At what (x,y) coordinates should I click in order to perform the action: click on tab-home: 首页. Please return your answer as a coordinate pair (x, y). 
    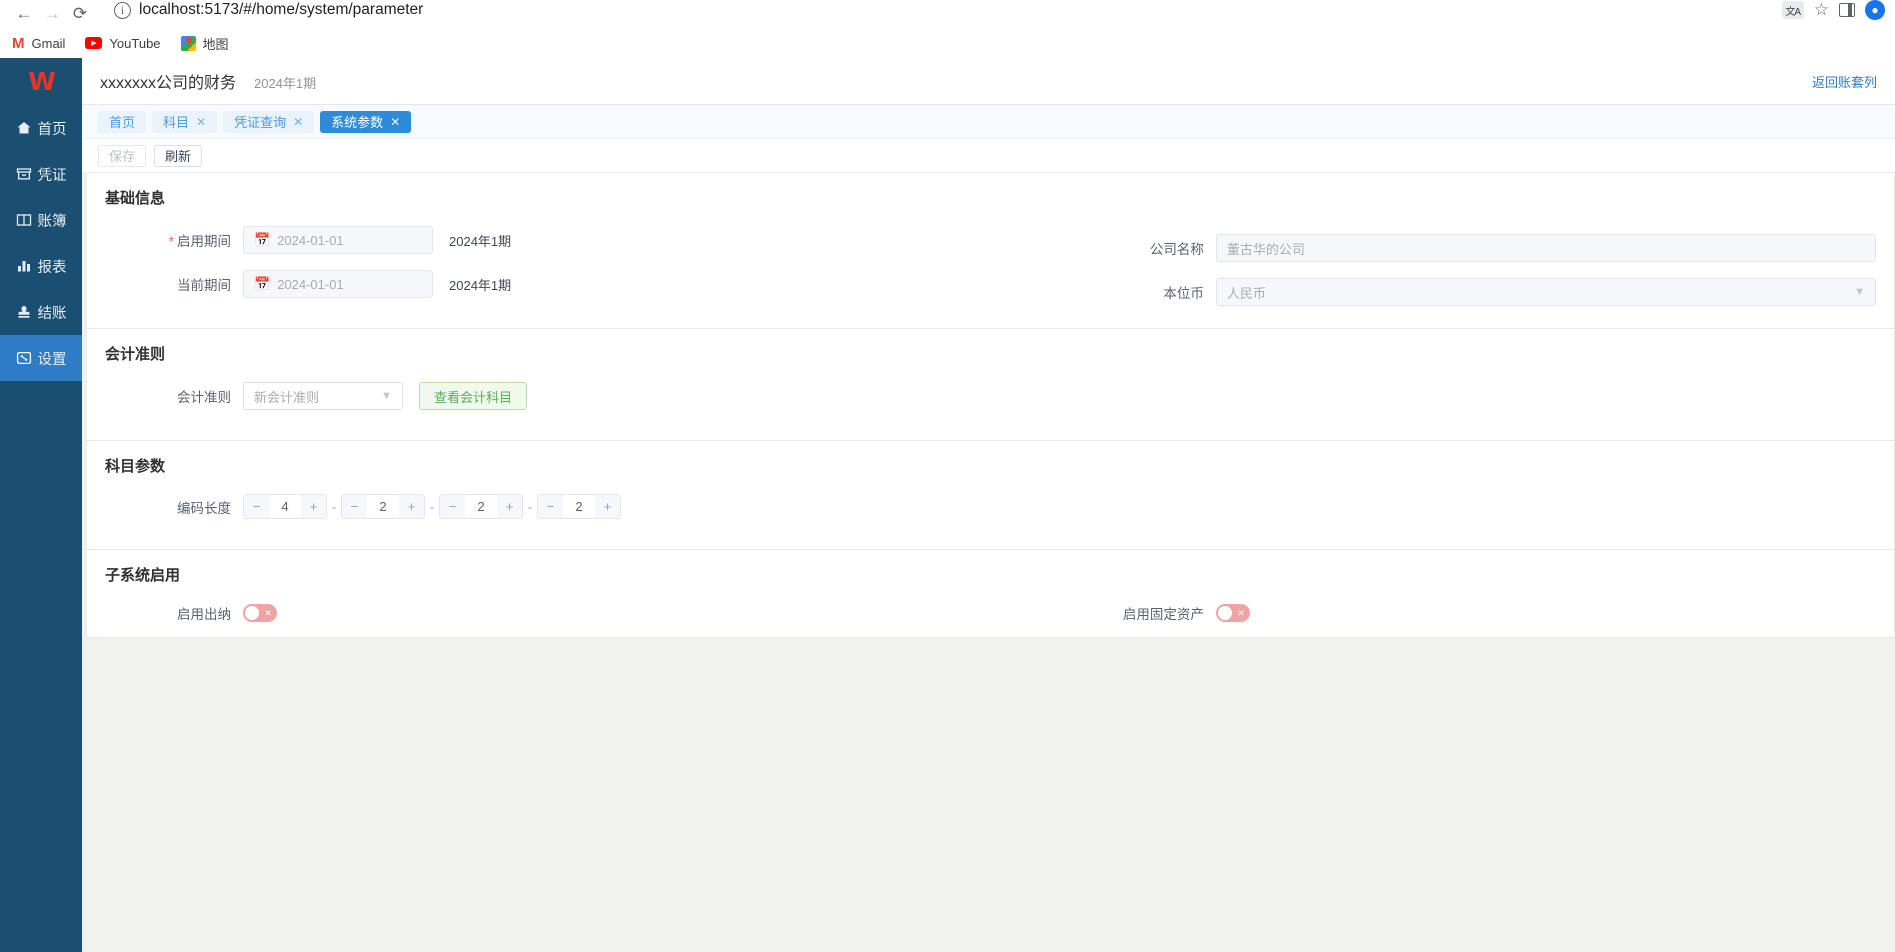
    Looking at the image, I should click on (122, 121).